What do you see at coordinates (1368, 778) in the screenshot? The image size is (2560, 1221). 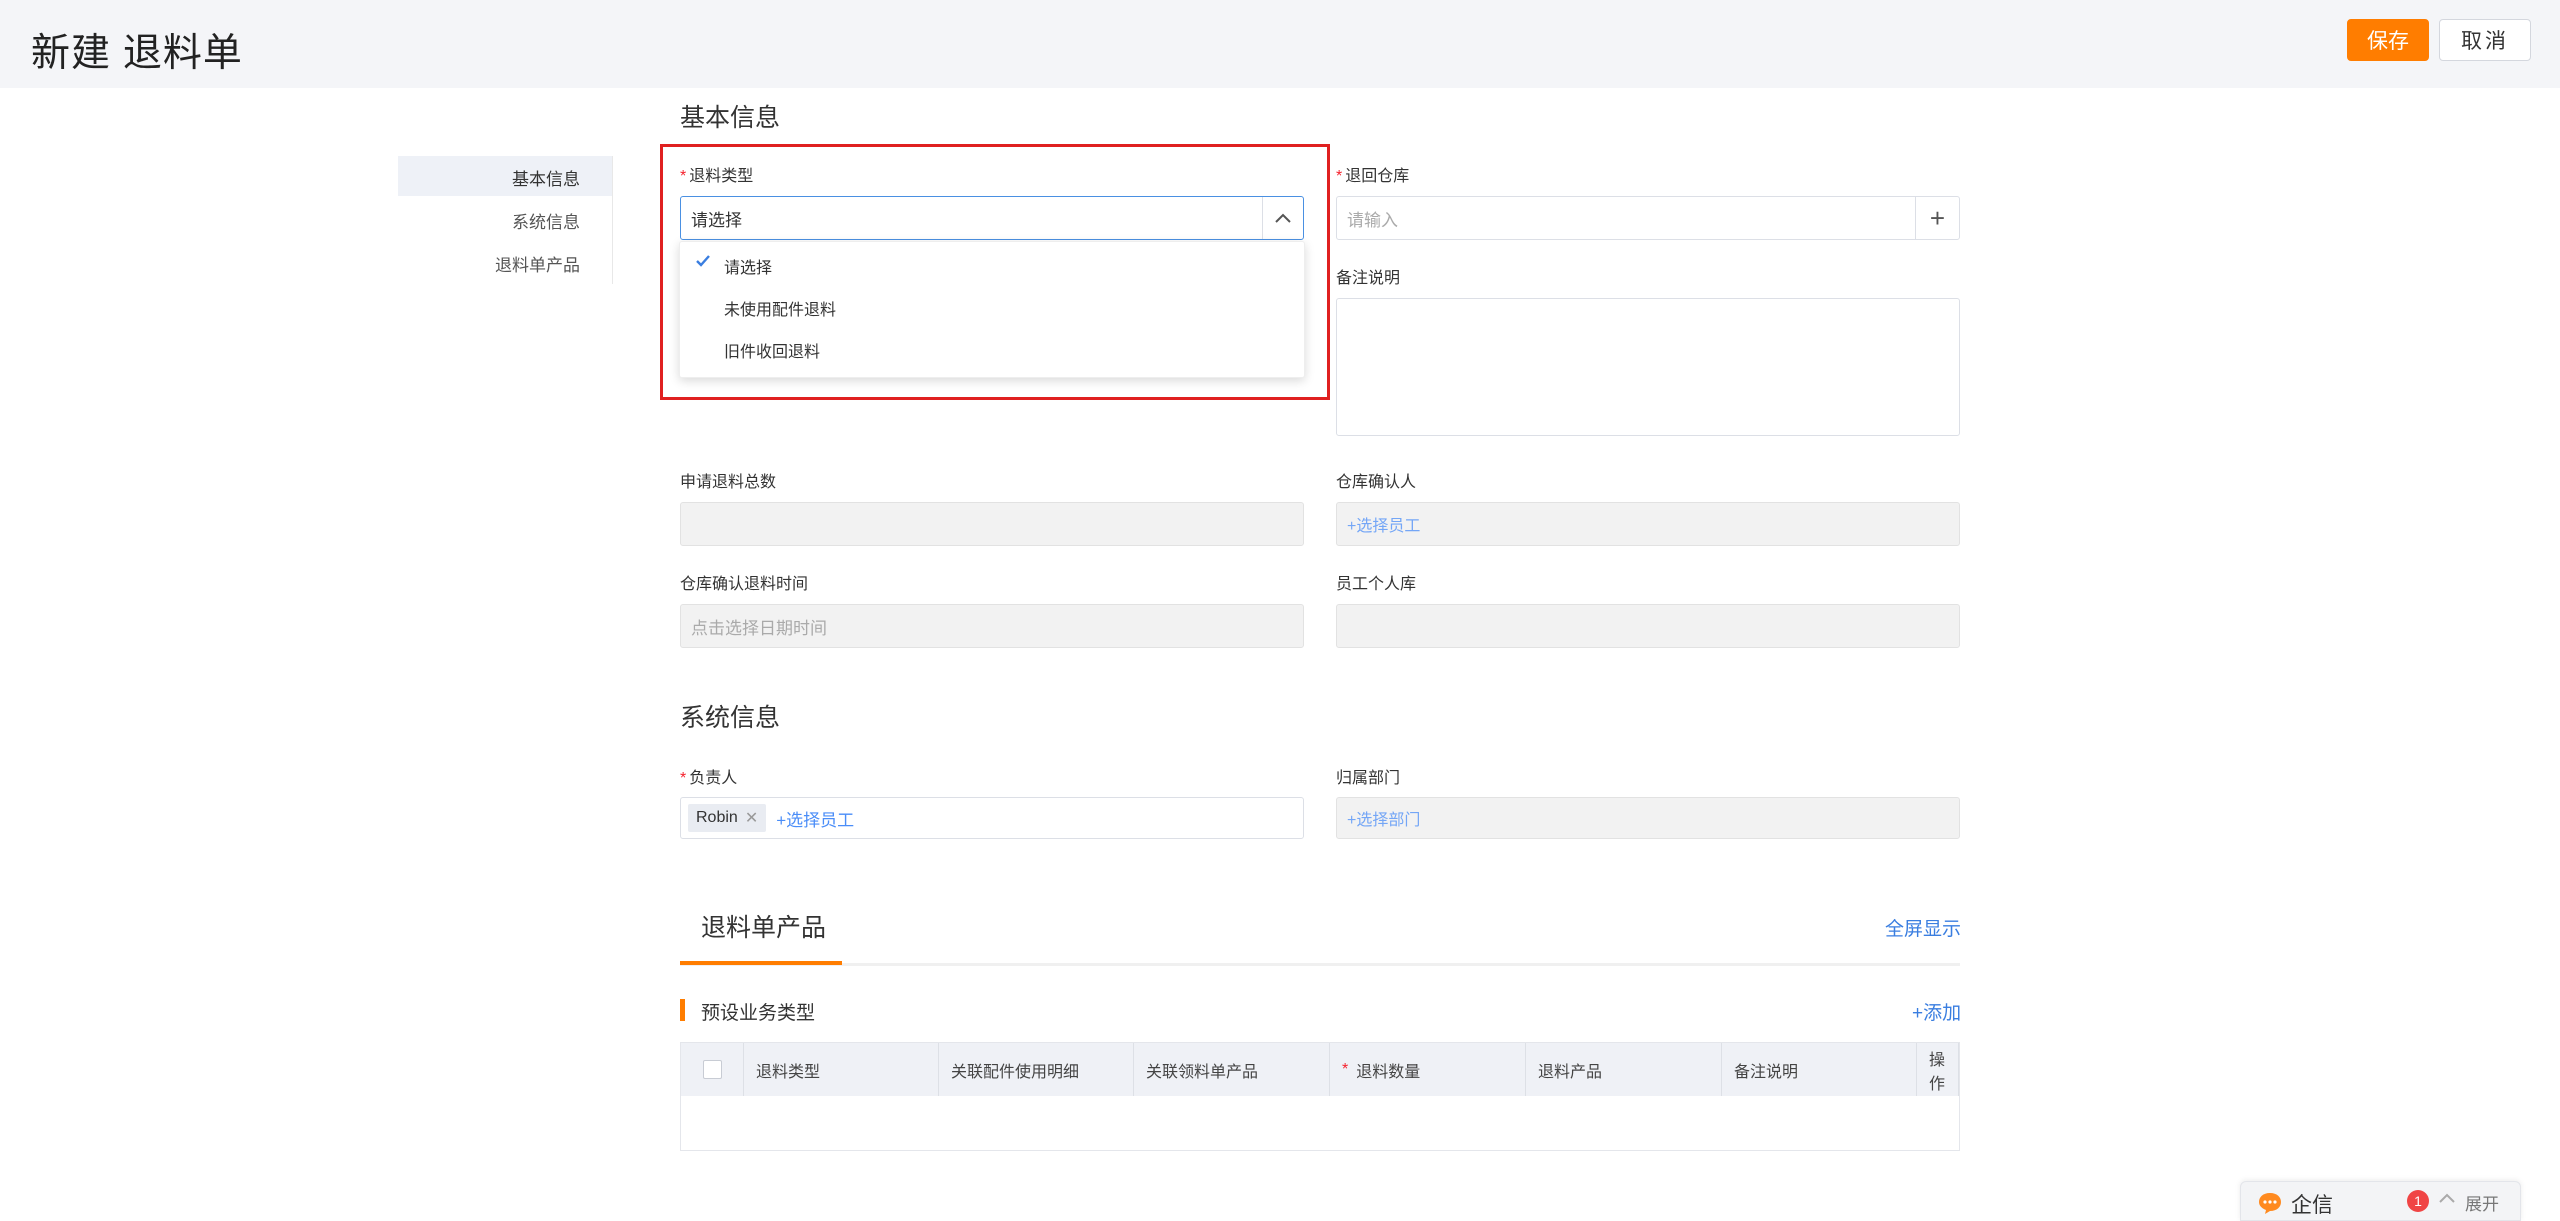 I see `department-label: 归属部门` at bounding box center [1368, 778].